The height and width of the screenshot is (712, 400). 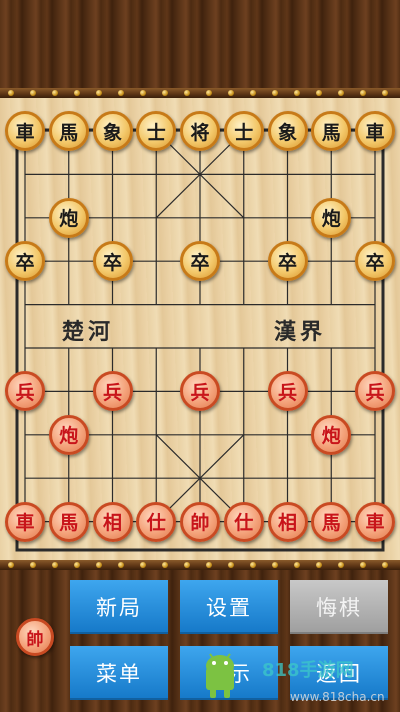 What do you see at coordinates (229, 607) in the screenshot?
I see `settings-button: 设置` at bounding box center [229, 607].